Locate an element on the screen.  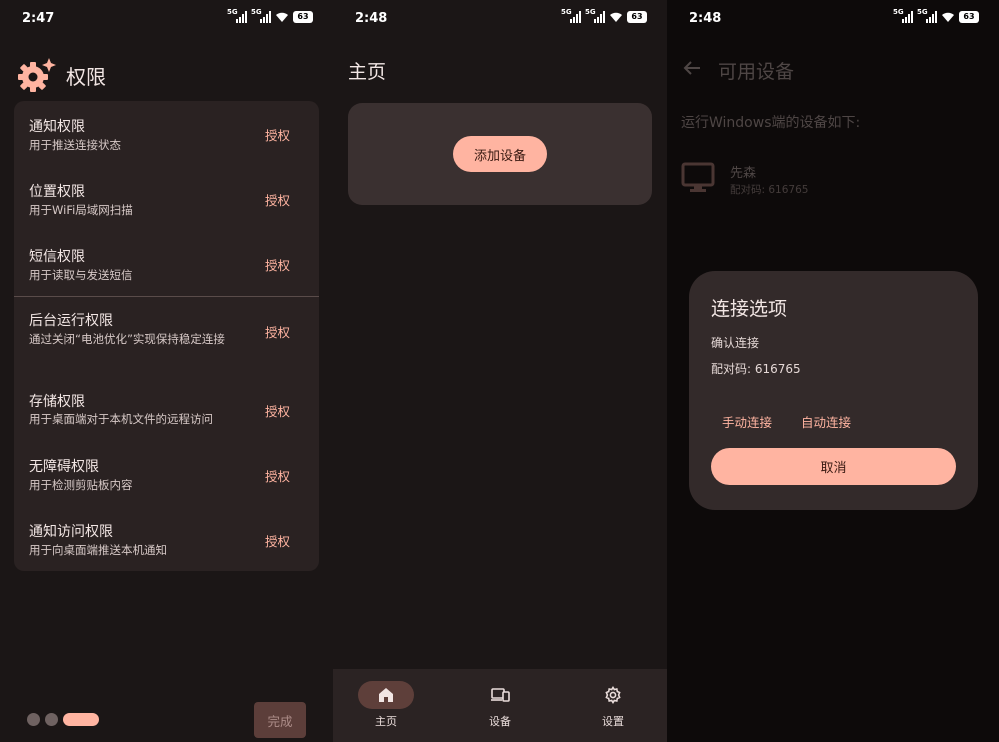
device-name: 先森 is located at coordinates (743, 173).